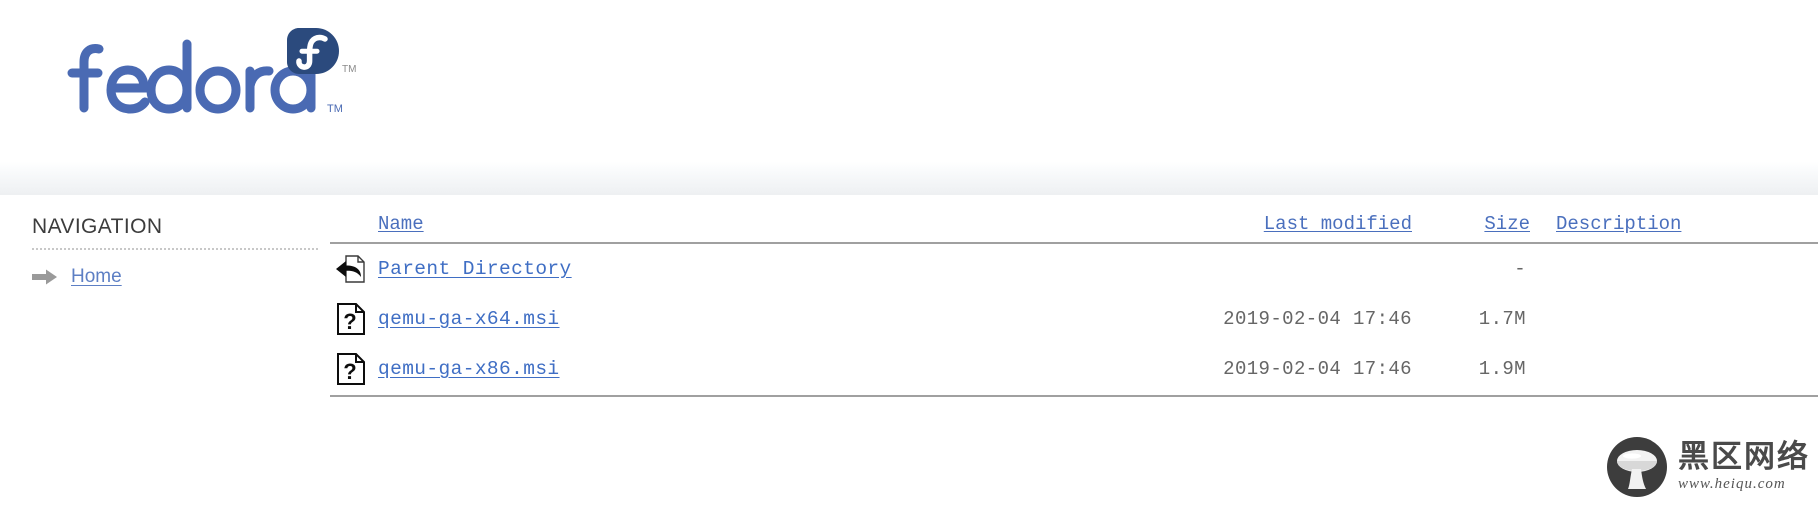  What do you see at coordinates (1618, 224) in the screenshot?
I see `sort-by-description-link: Description` at bounding box center [1618, 224].